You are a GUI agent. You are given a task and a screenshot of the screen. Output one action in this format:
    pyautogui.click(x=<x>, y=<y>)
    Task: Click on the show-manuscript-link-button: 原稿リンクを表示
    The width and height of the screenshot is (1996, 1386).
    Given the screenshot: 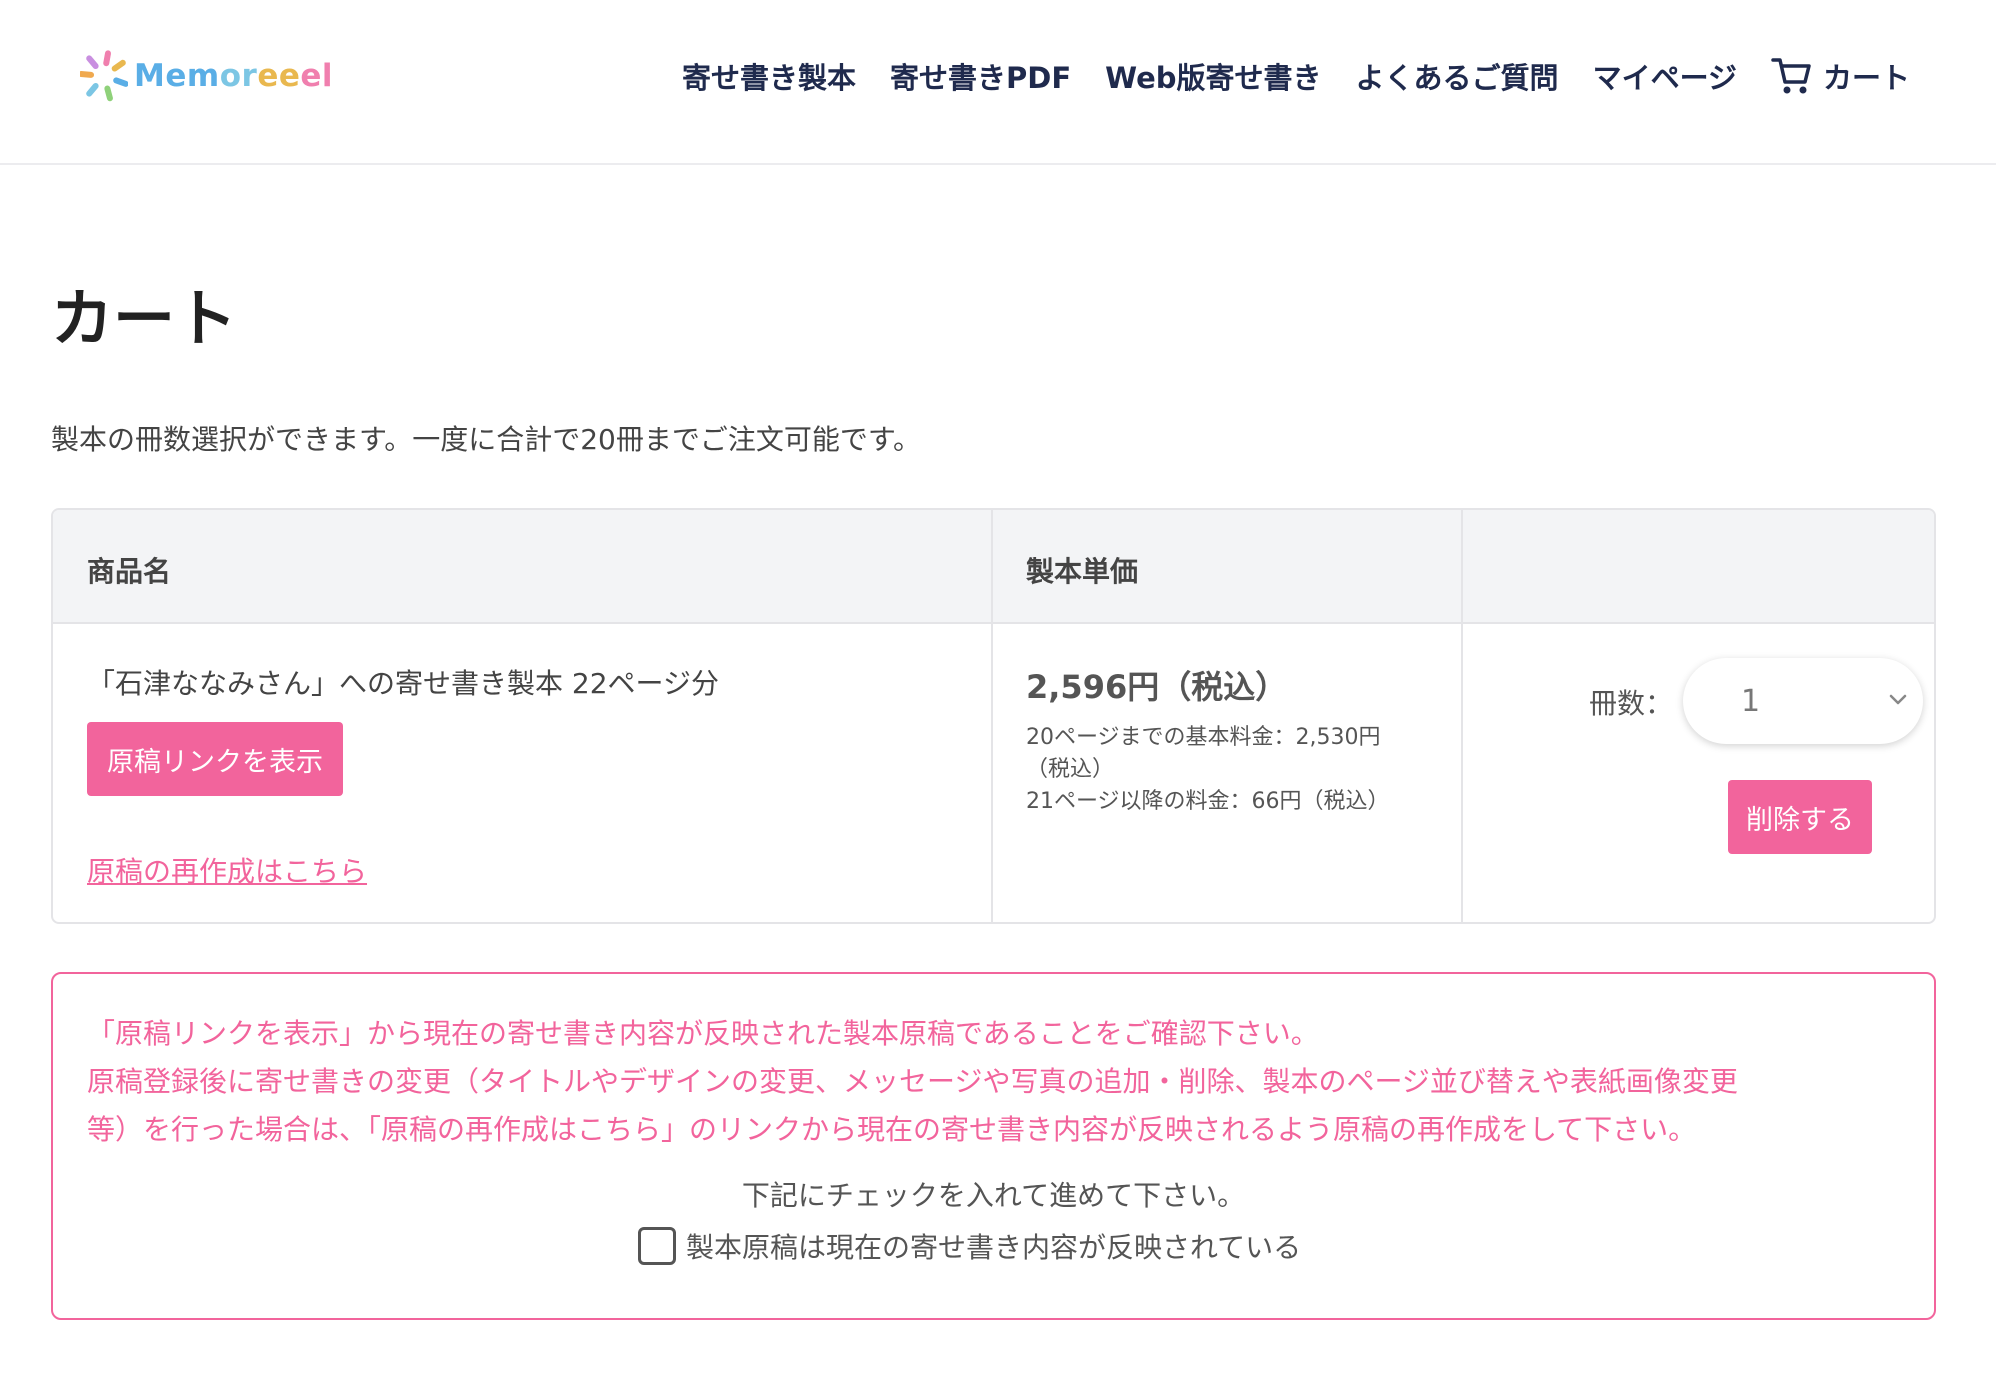 What is the action you would take?
    pyautogui.click(x=215, y=759)
    